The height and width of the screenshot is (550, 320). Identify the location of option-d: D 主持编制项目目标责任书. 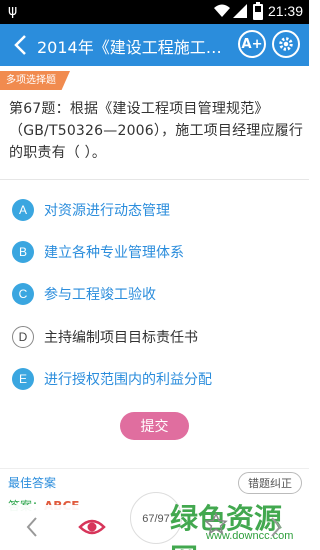
(105, 337).